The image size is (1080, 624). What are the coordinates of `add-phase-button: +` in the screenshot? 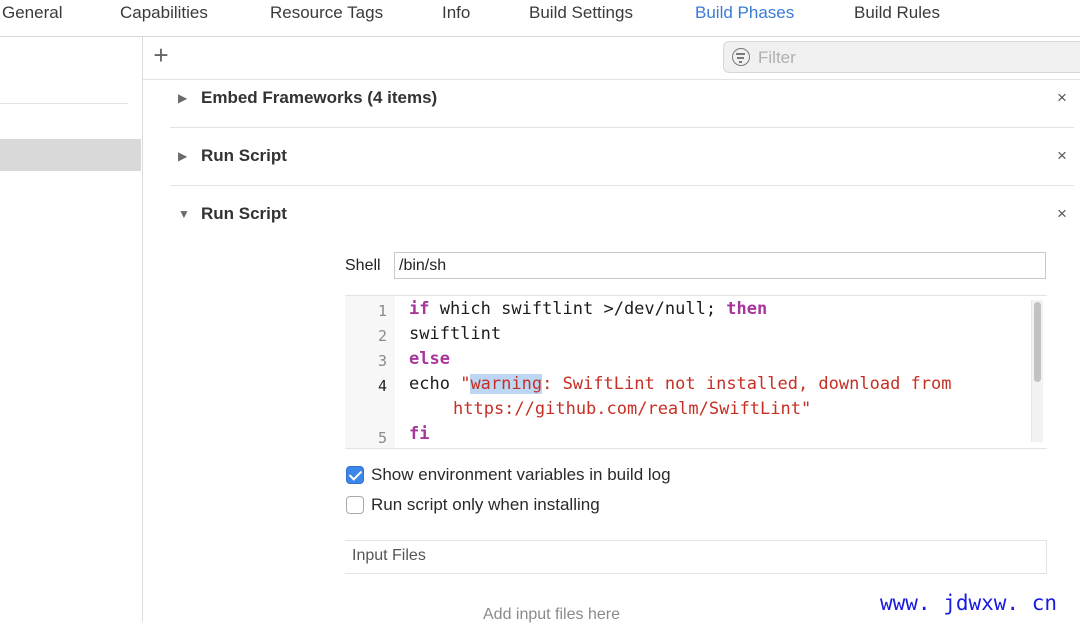 It's located at (161, 55).